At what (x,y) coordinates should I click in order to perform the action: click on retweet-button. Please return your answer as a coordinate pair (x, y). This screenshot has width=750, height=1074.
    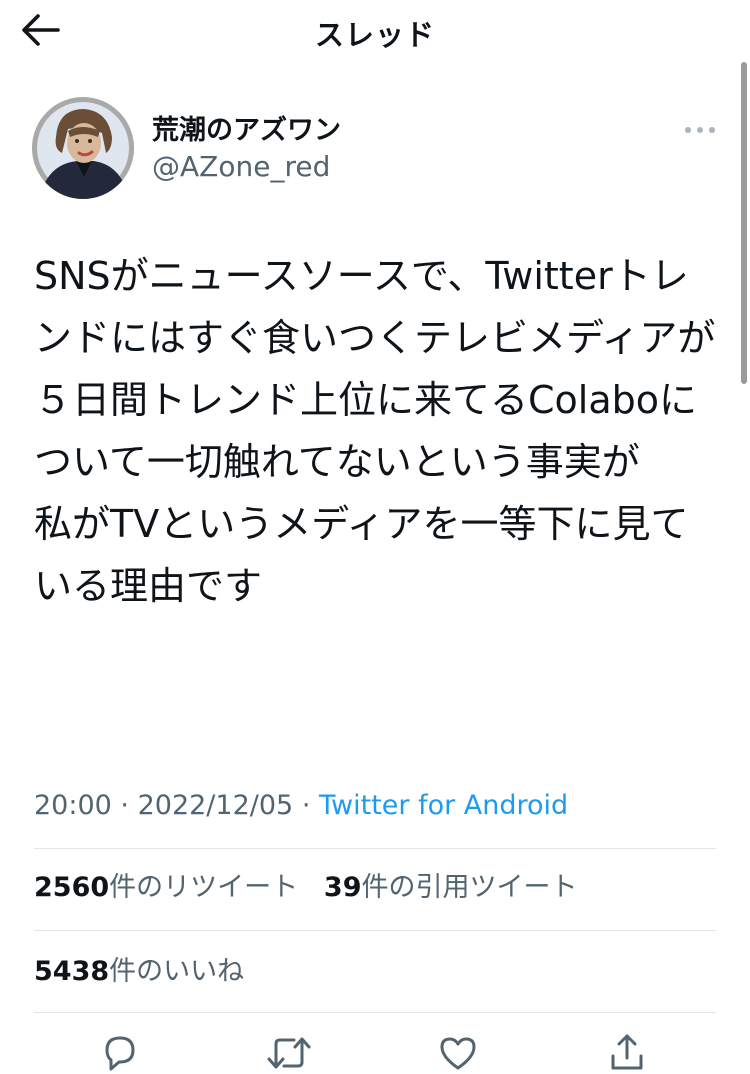
    Looking at the image, I should click on (289, 1052).